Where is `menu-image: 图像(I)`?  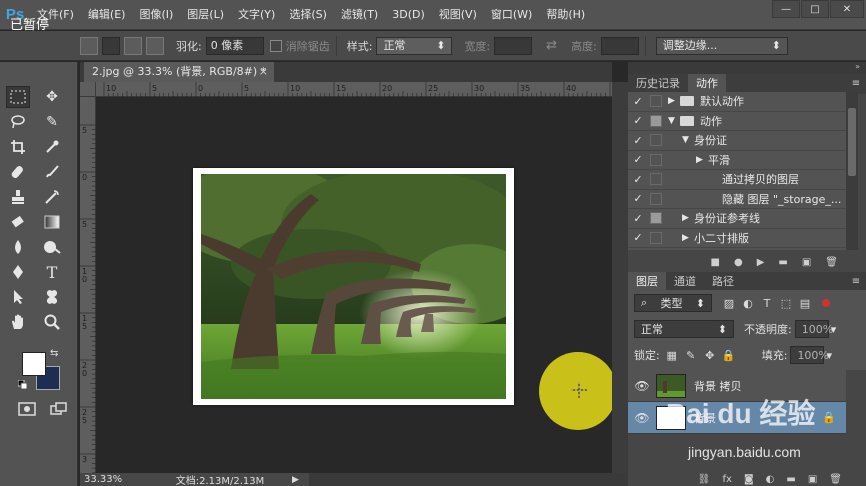
menu-image: 图像(I) is located at coordinates (156, 15).